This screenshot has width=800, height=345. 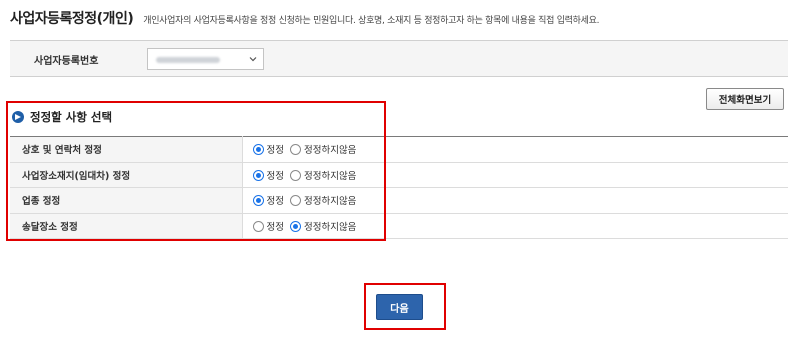 I want to click on business-number-select, so click(x=205, y=59).